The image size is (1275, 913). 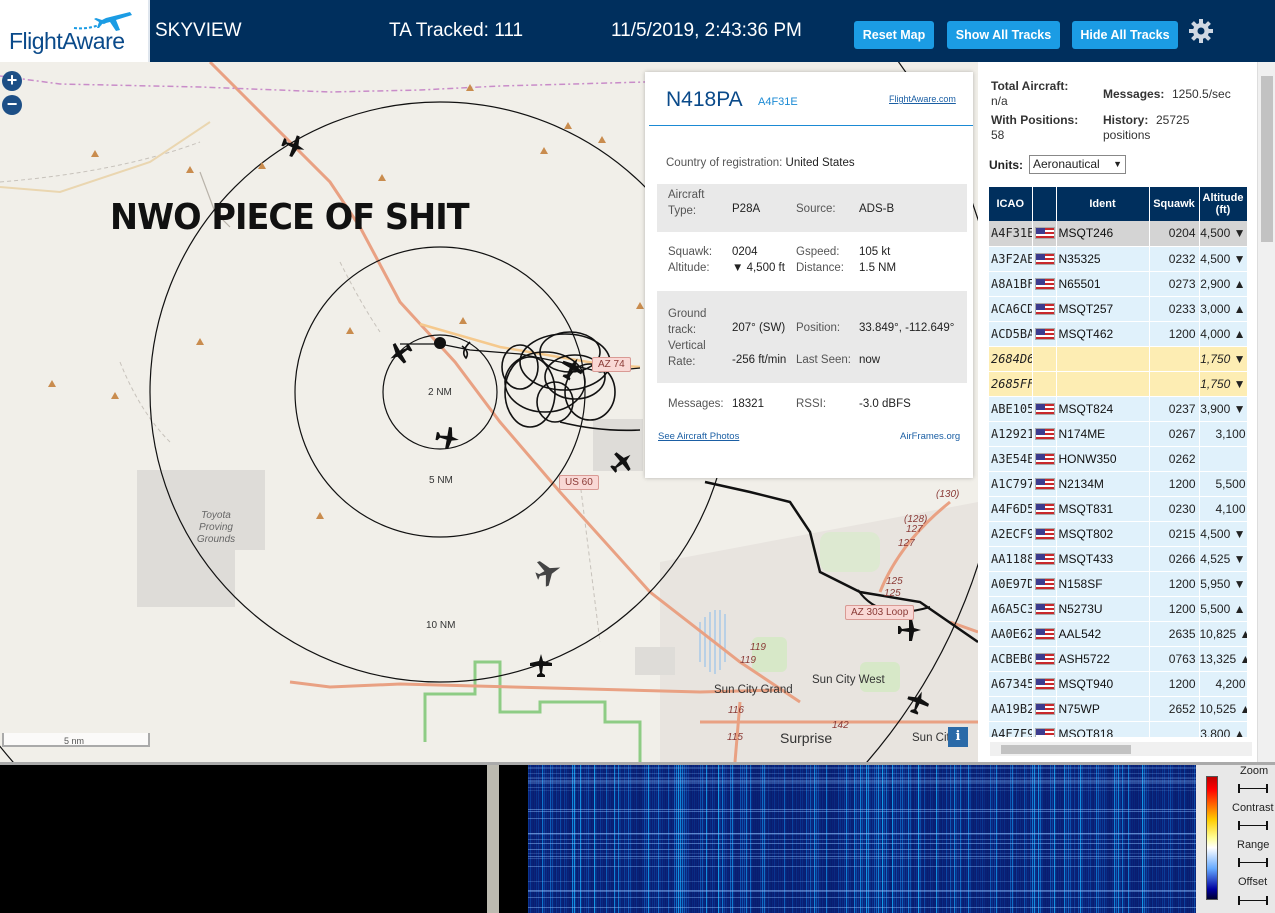 What do you see at coordinates (1125, 35) in the screenshot?
I see `hide-all-tracks-button: Hide All Tracks` at bounding box center [1125, 35].